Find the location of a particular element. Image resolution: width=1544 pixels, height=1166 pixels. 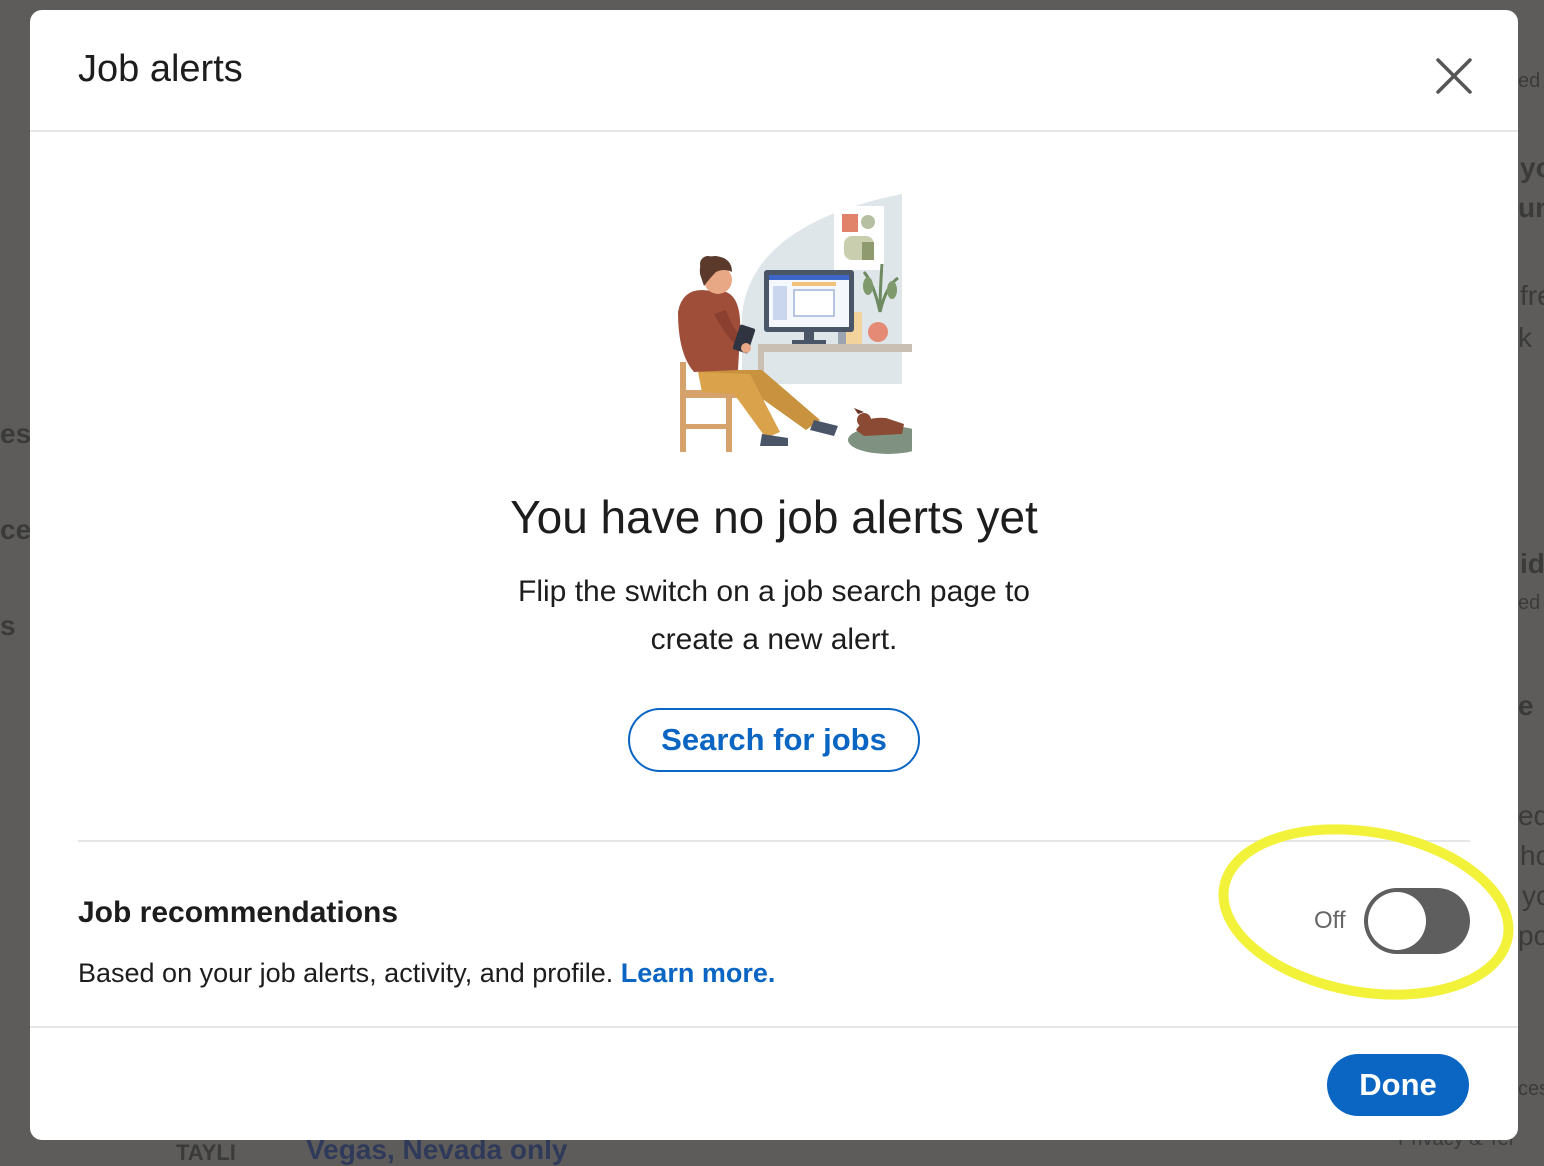

done-button: Done is located at coordinates (1398, 1085).